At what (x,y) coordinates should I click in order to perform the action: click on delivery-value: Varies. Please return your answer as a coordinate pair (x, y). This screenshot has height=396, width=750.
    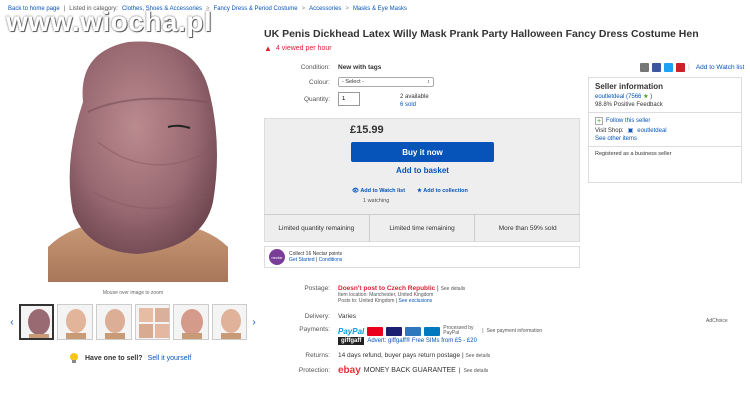
    Looking at the image, I should click on (347, 316).